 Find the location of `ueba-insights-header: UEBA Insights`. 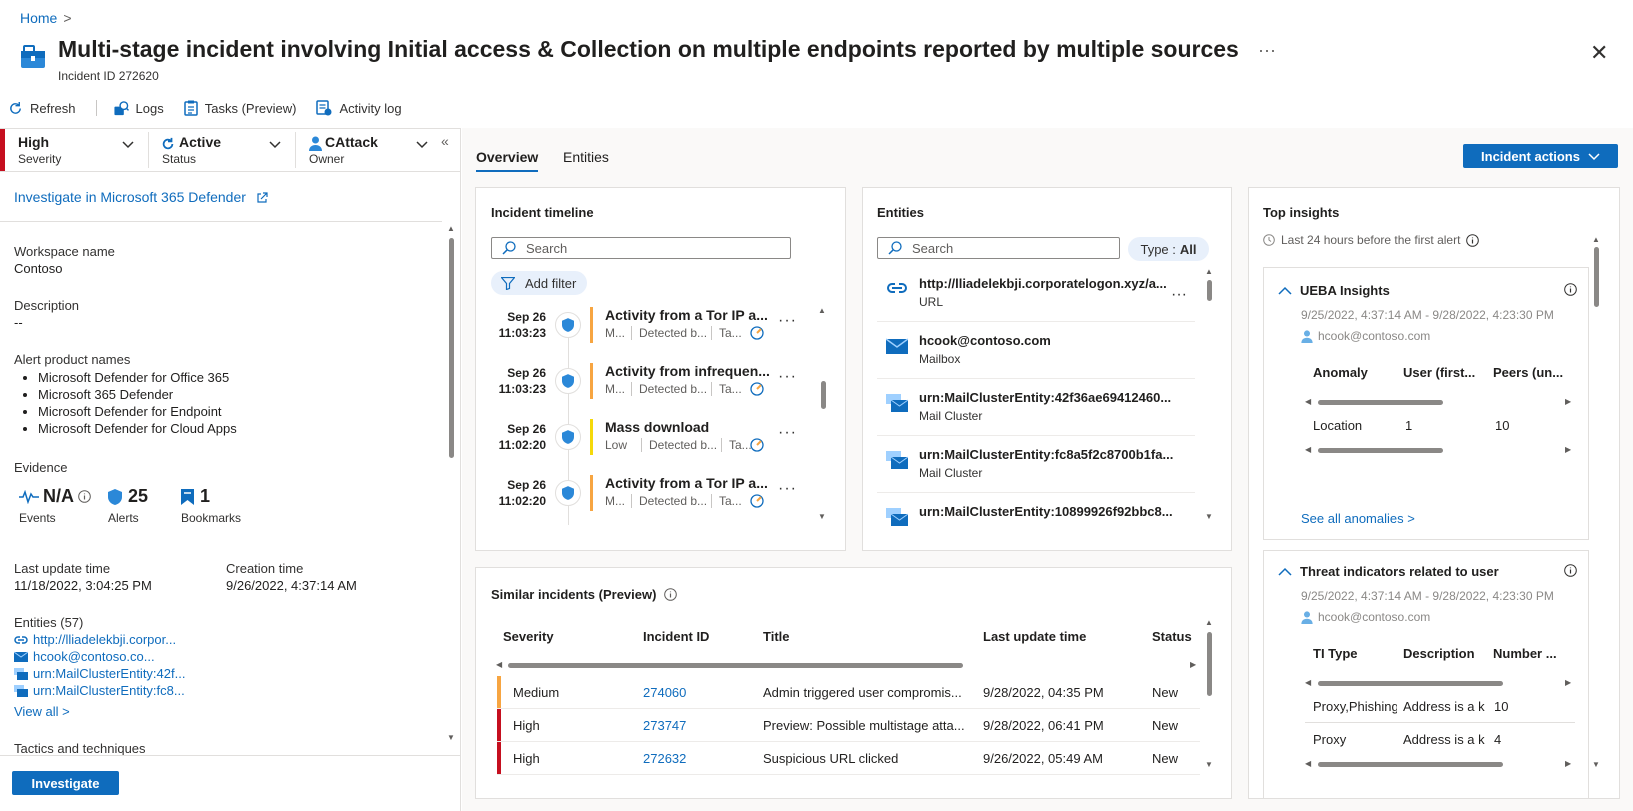

ueba-insights-header: UEBA Insights is located at coordinates (1334, 290).